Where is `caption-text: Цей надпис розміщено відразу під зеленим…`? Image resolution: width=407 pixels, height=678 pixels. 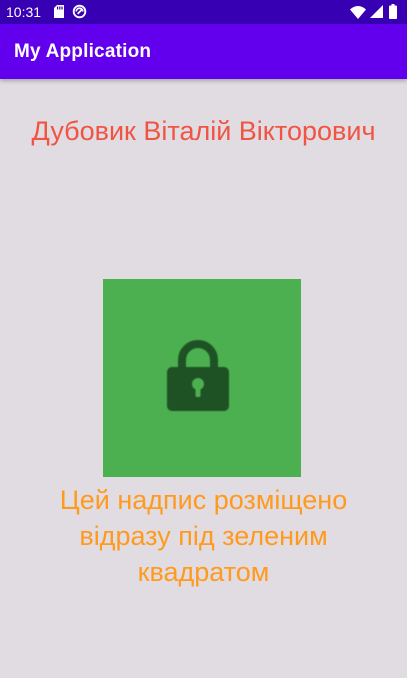
caption-text: Цей надпис розміщено відразу під зеленим… is located at coordinates (203, 536).